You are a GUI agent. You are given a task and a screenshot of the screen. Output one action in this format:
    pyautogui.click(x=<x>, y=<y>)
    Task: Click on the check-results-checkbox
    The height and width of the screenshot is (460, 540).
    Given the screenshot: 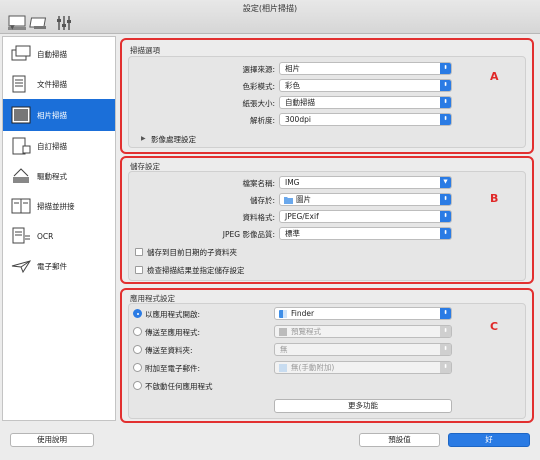 What is the action you would take?
    pyautogui.click(x=139, y=270)
    